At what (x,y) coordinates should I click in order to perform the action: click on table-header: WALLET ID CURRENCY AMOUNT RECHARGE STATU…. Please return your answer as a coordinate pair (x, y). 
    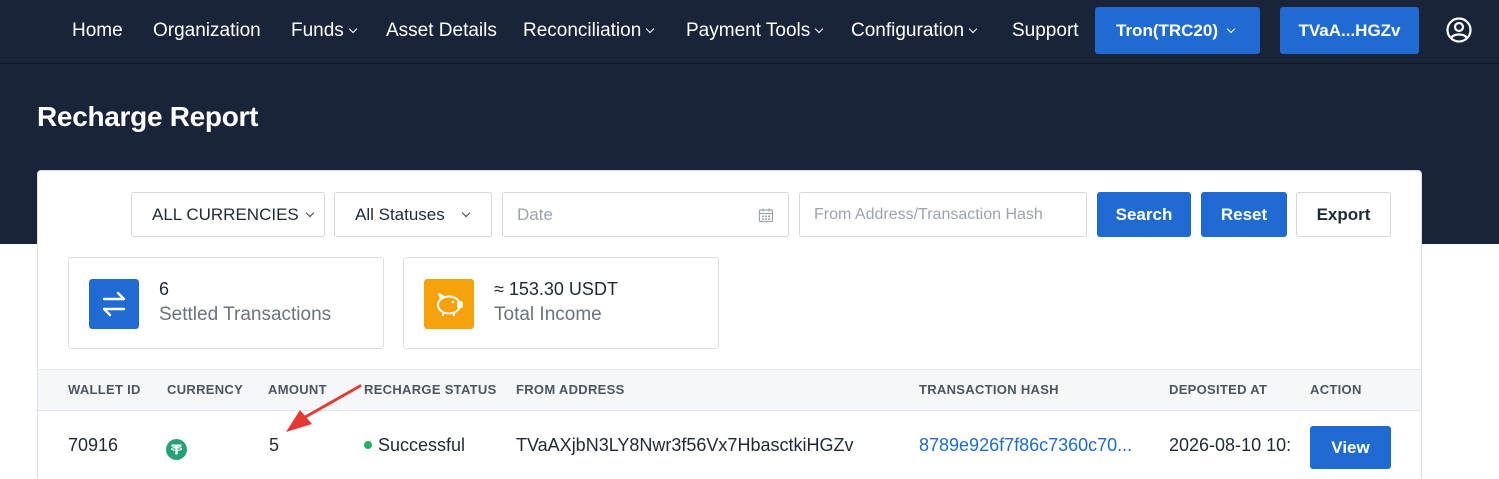
    Looking at the image, I should click on (729, 390).